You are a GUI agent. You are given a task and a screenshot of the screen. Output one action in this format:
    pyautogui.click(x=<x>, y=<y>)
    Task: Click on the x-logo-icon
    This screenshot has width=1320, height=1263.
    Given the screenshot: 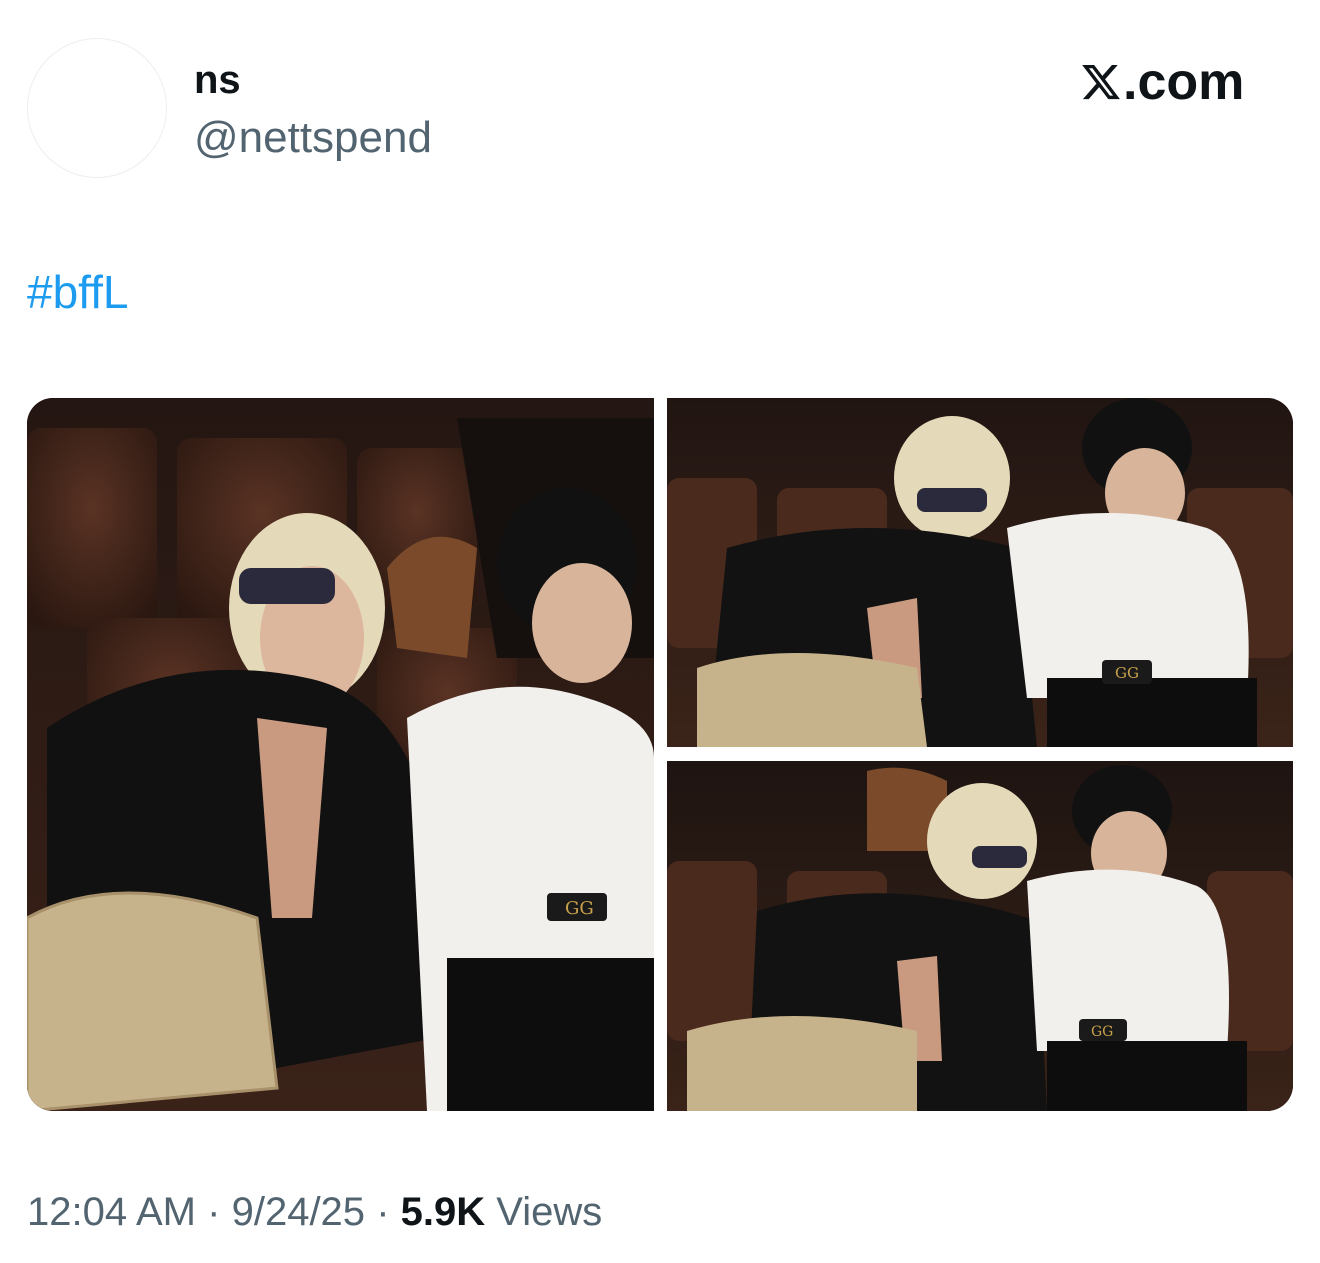 What is the action you would take?
    pyautogui.click(x=1101, y=82)
    